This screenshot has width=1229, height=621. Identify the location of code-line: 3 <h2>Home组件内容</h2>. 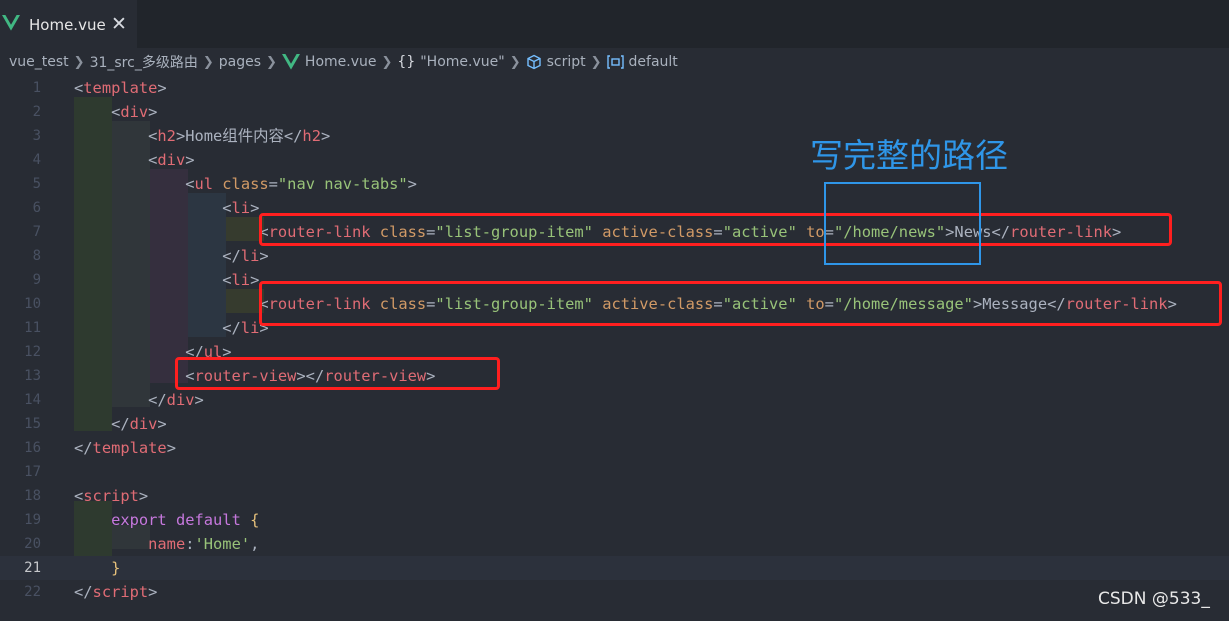
(614, 136).